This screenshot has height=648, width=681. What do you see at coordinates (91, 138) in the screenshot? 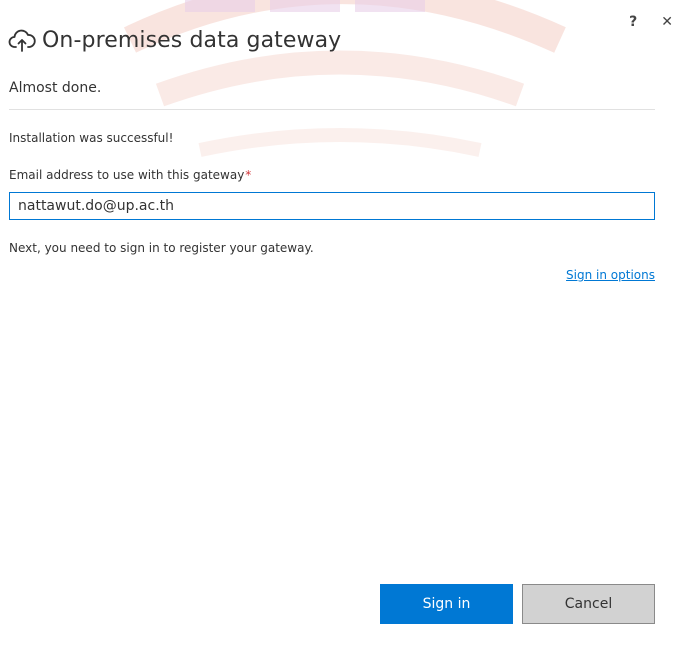
I see `installation-status: Installation was successful!` at bounding box center [91, 138].